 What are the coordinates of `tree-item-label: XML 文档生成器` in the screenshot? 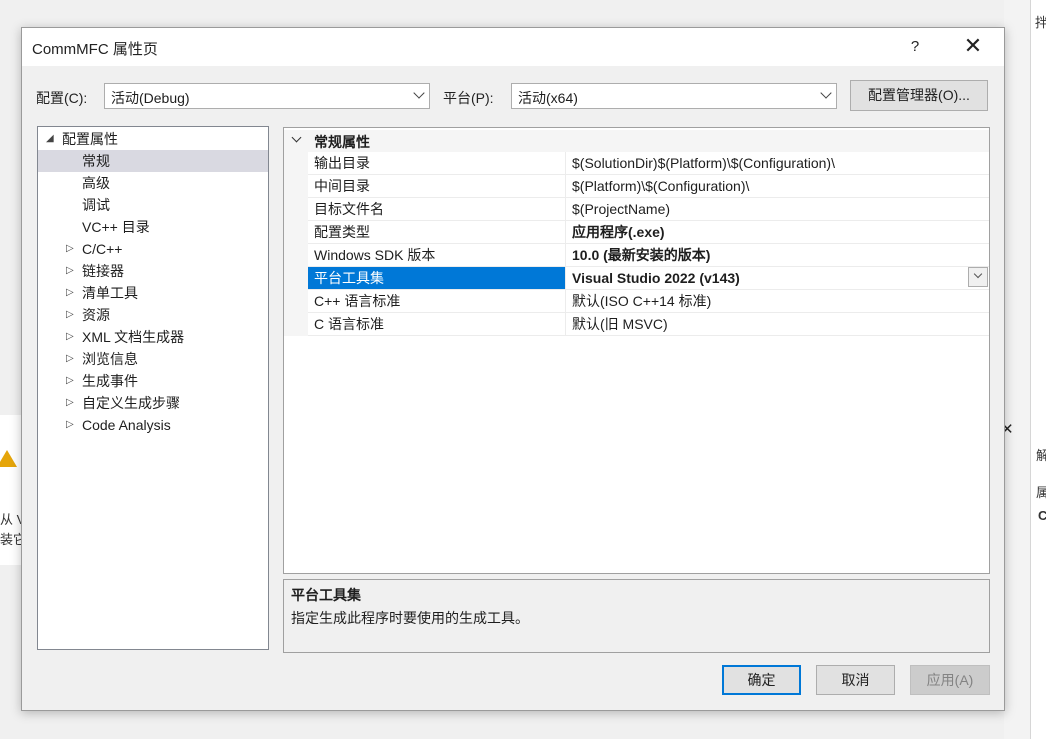 It's located at (133, 337).